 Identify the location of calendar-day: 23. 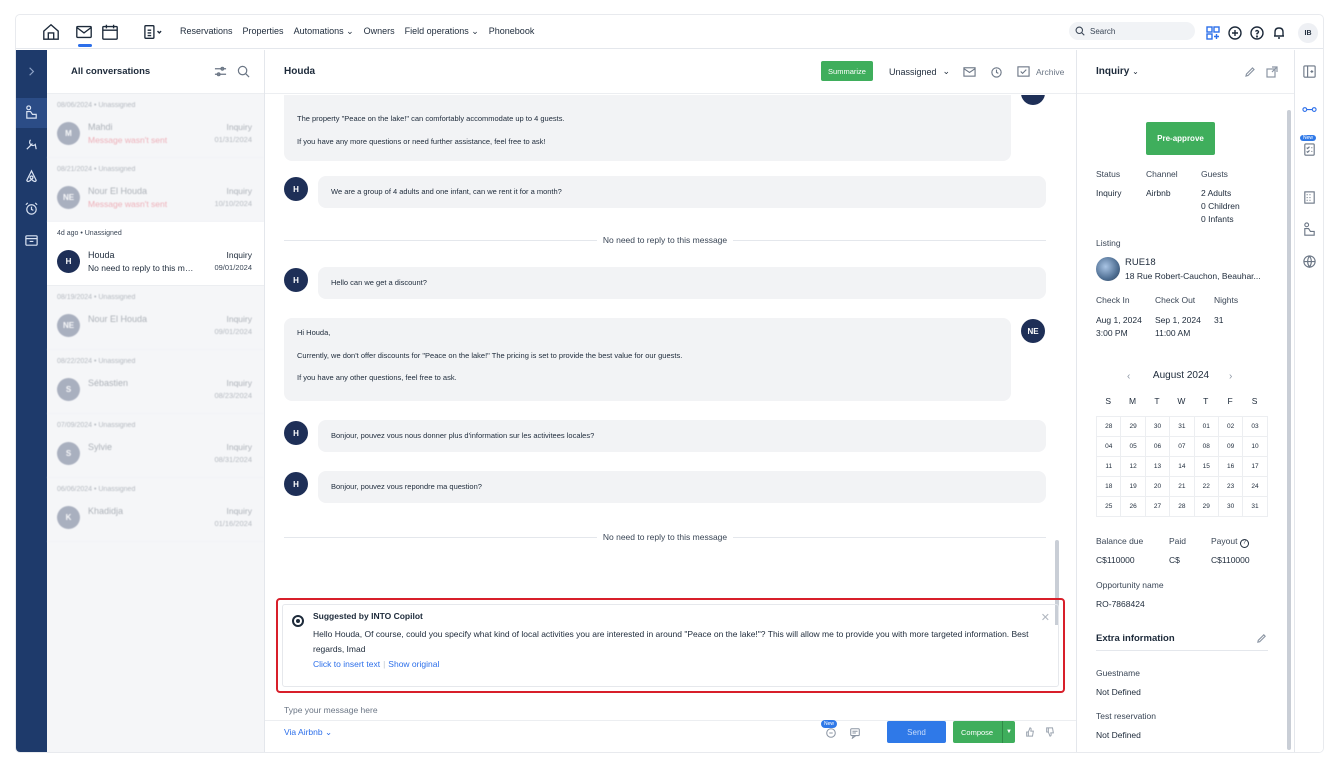
(1230, 486).